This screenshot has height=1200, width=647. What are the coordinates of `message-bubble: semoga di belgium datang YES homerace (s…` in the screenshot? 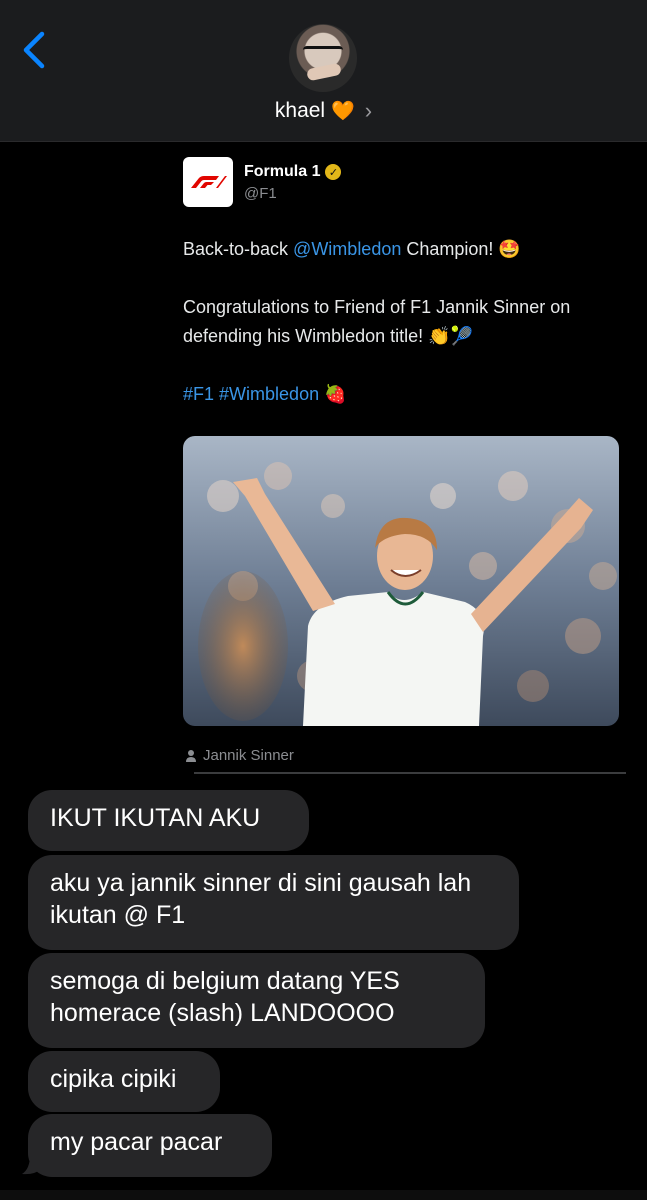 It's located at (256, 1000).